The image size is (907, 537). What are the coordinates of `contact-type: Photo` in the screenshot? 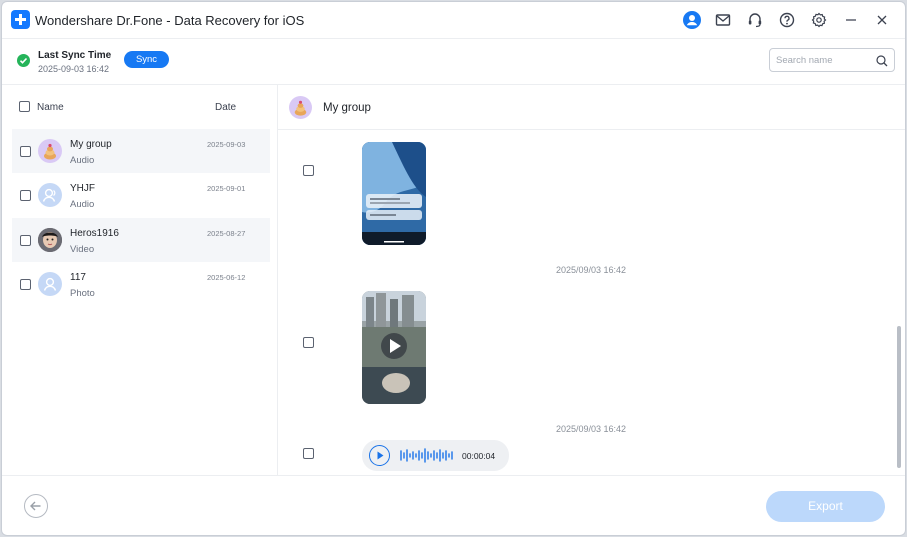 It's located at (82, 293).